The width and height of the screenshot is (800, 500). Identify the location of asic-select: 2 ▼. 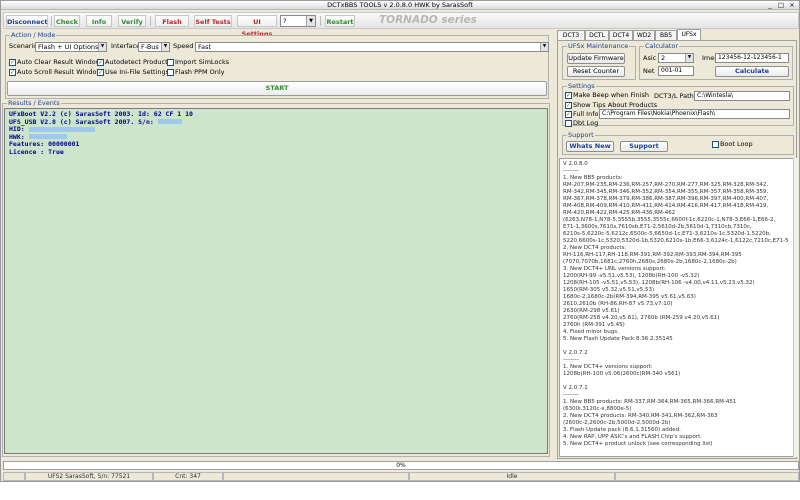
(676, 58).